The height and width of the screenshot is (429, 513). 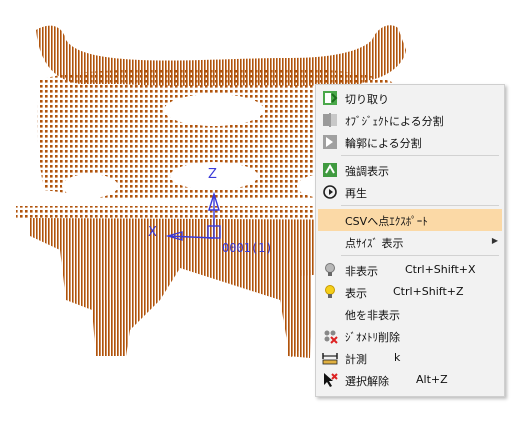 I want to click on deselect-icon, so click(x=330, y=380).